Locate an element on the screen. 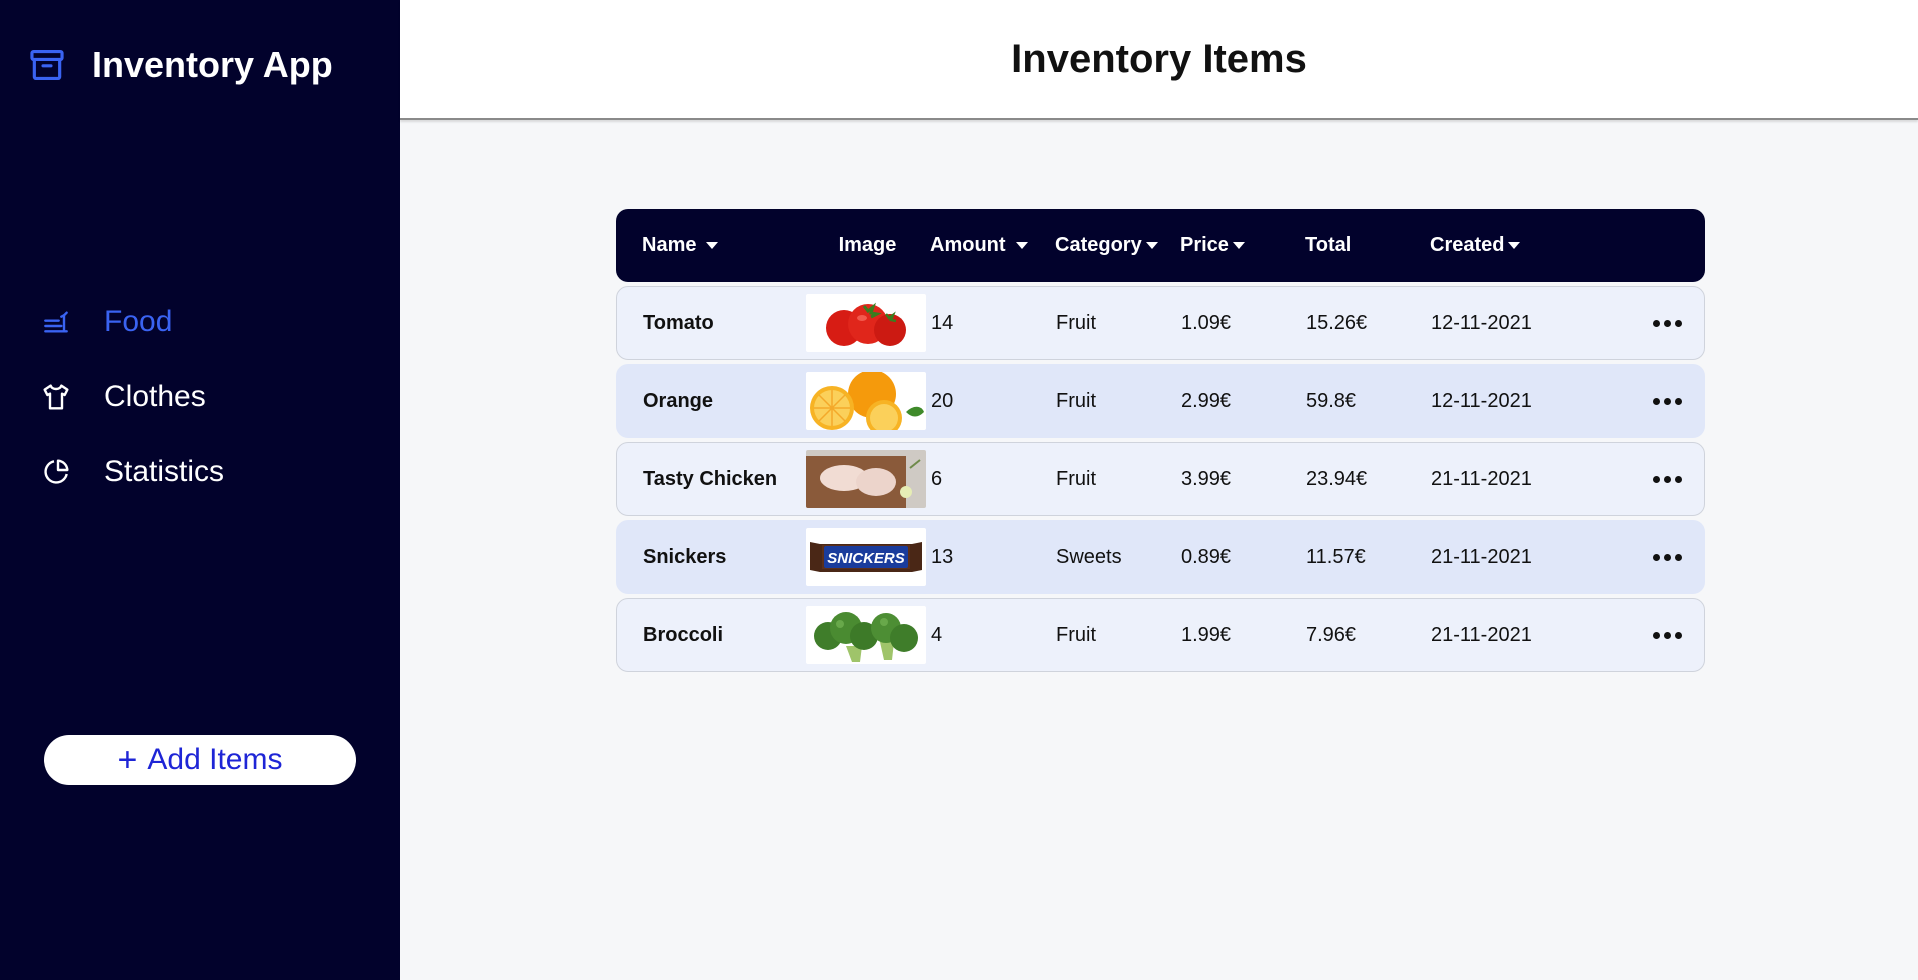 The width and height of the screenshot is (1918, 980). plus-icon: + is located at coordinates (127, 760).